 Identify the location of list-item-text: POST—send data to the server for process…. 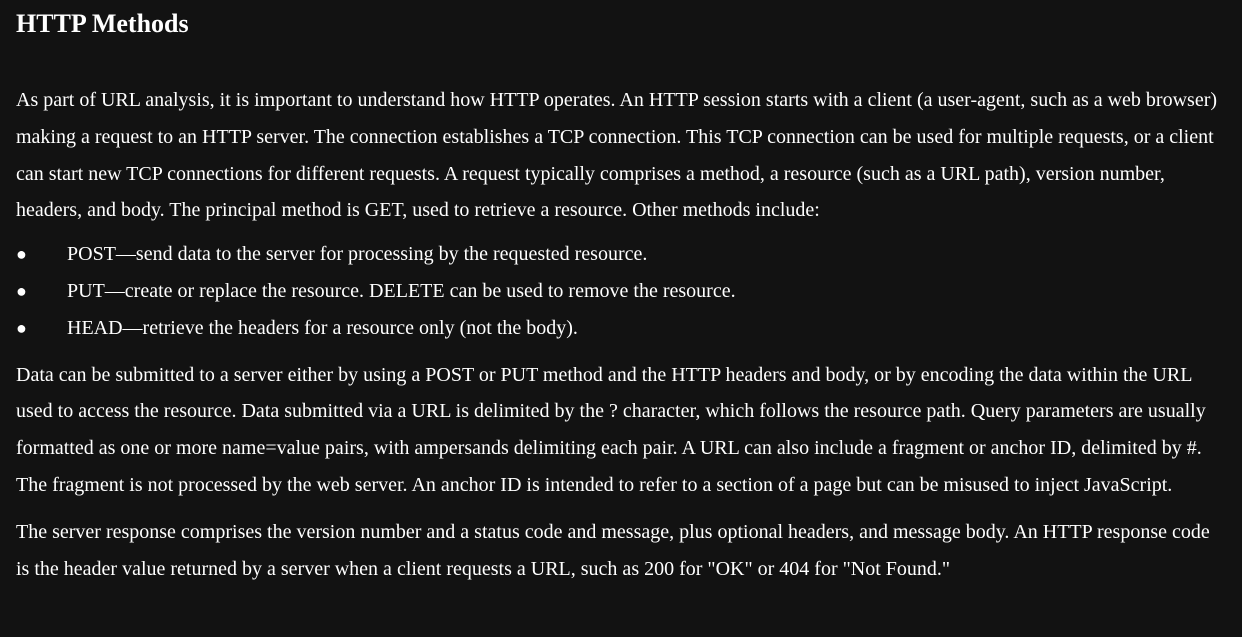
(357, 254).